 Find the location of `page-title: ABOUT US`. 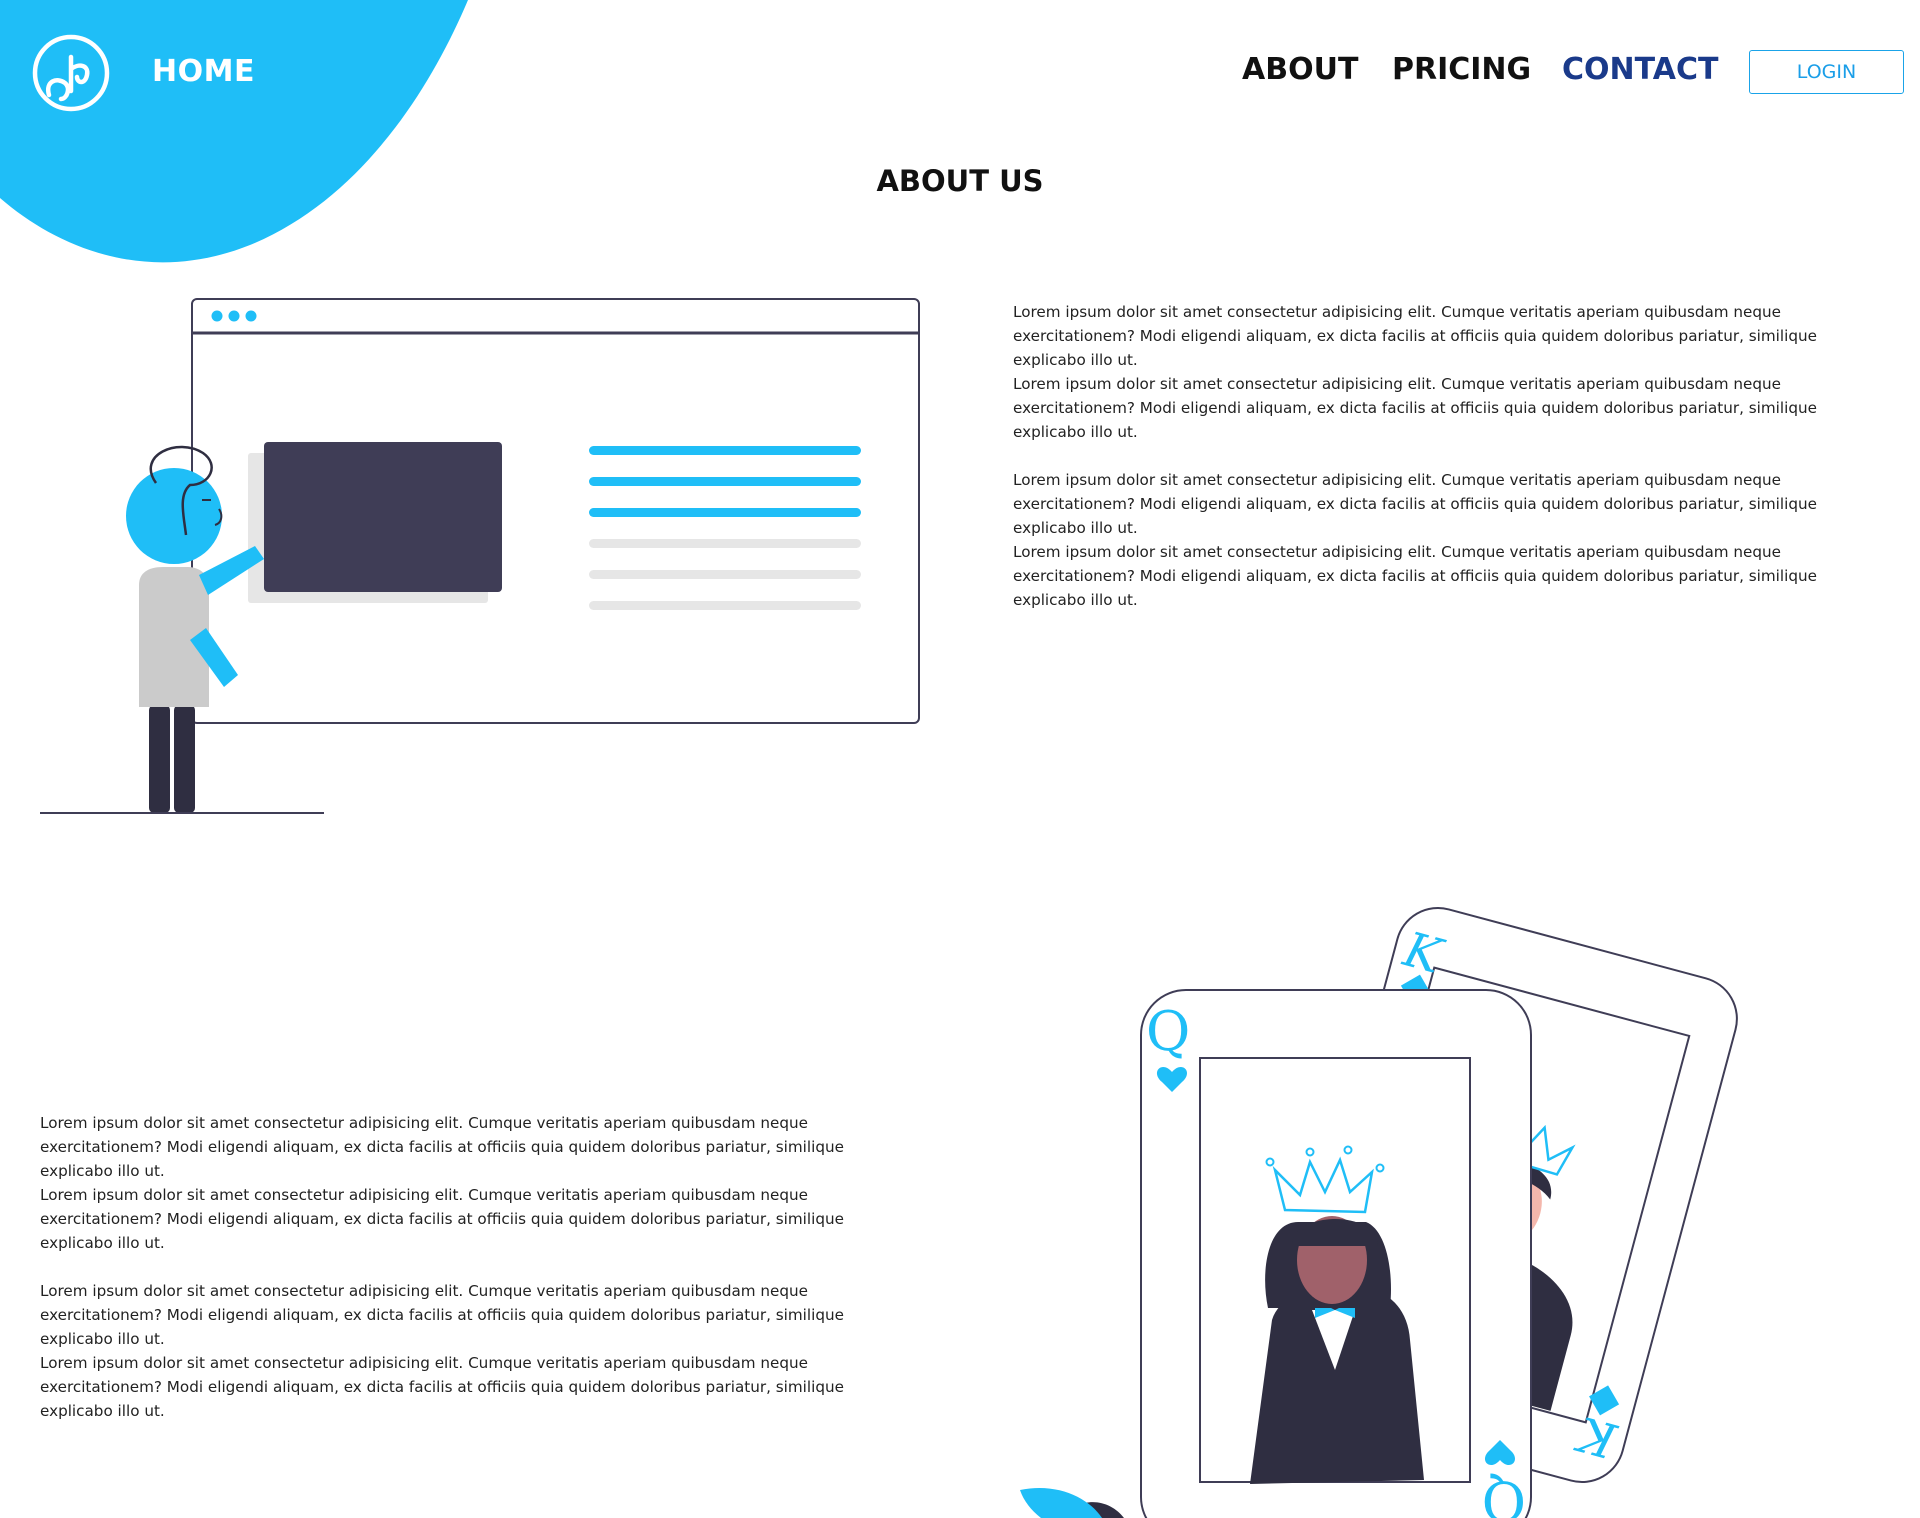

page-title: ABOUT US is located at coordinates (960, 181).